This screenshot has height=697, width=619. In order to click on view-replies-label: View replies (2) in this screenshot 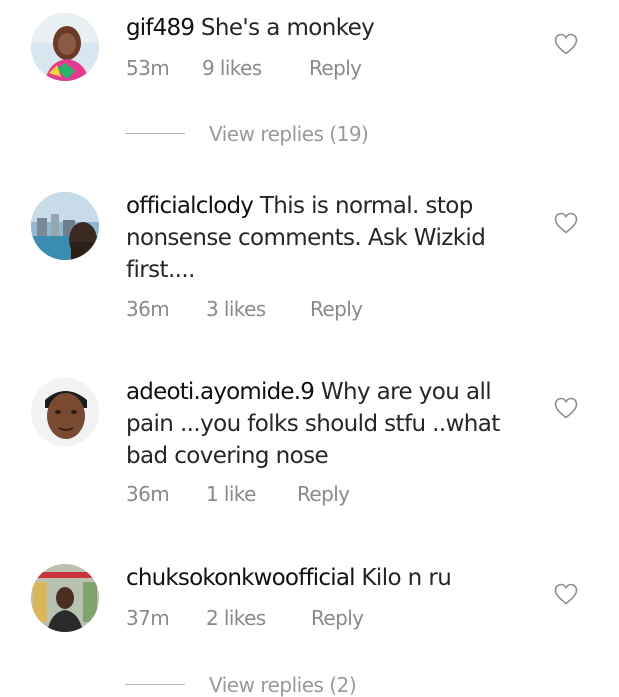, I will do `click(283, 685)`.